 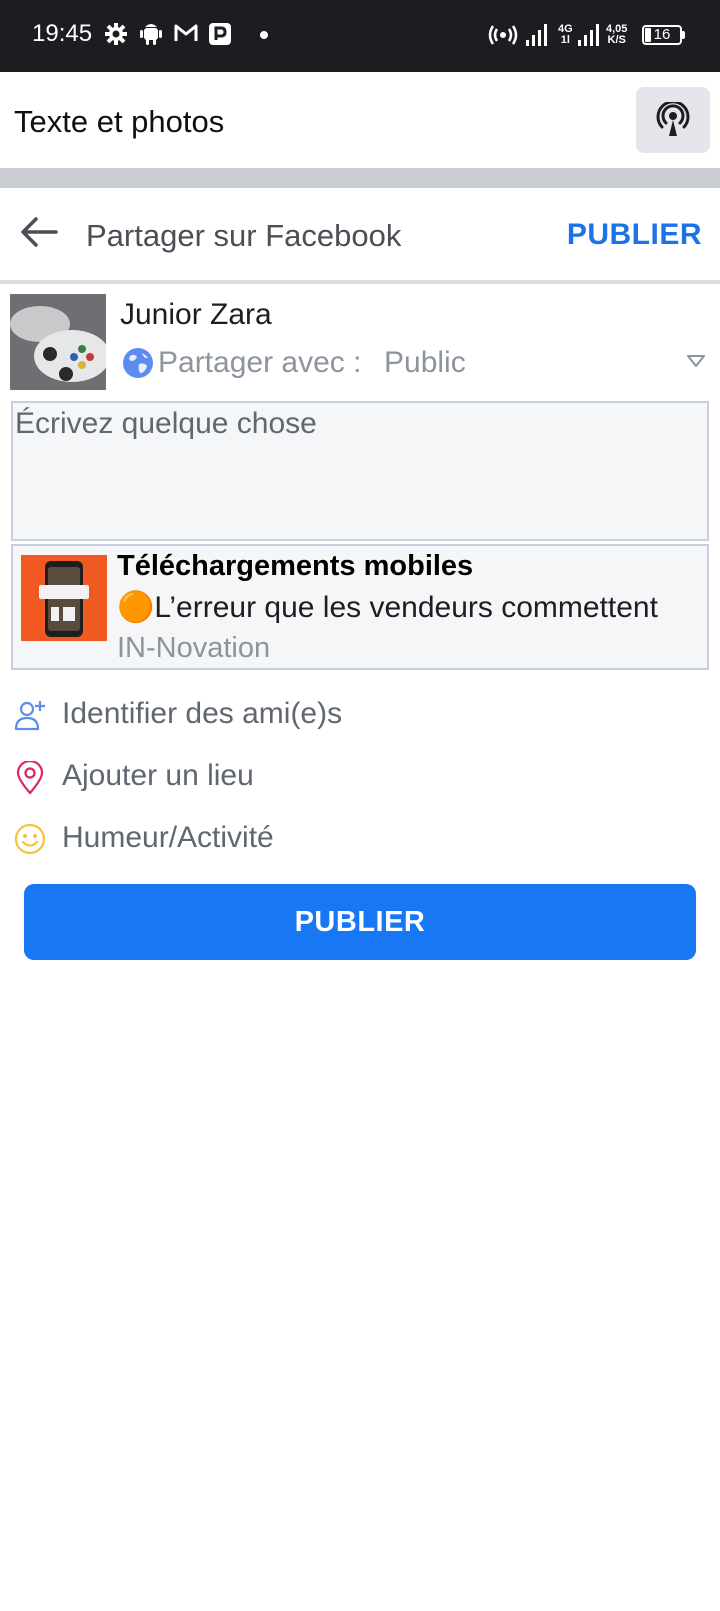 I want to click on network-speed: 4,05 K/S, so click(x=616, y=35).